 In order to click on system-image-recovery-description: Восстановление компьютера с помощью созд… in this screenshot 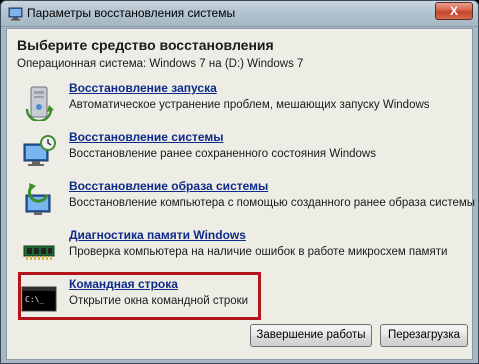, I will do `click(272, 203)`.